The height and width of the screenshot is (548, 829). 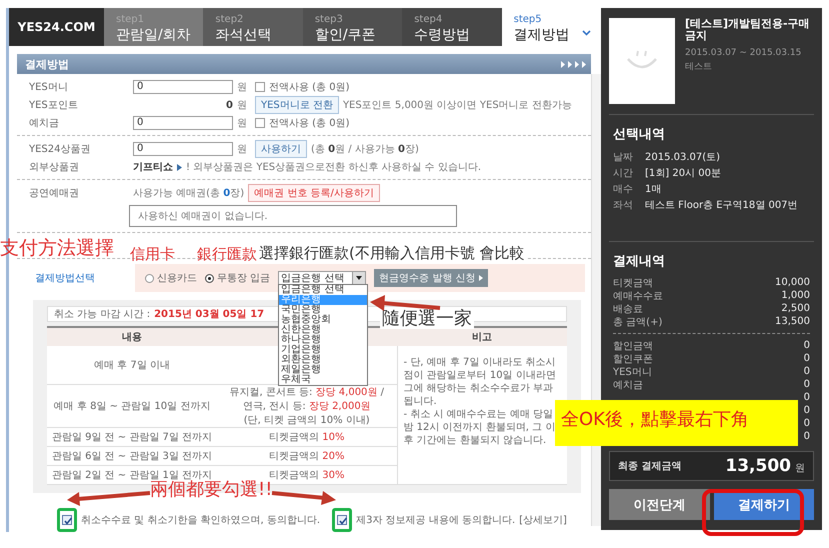 What do you see at coordinates (482, 336) in the screenshot?
I see `column-header: 비고` at bounding box center [482, 336].